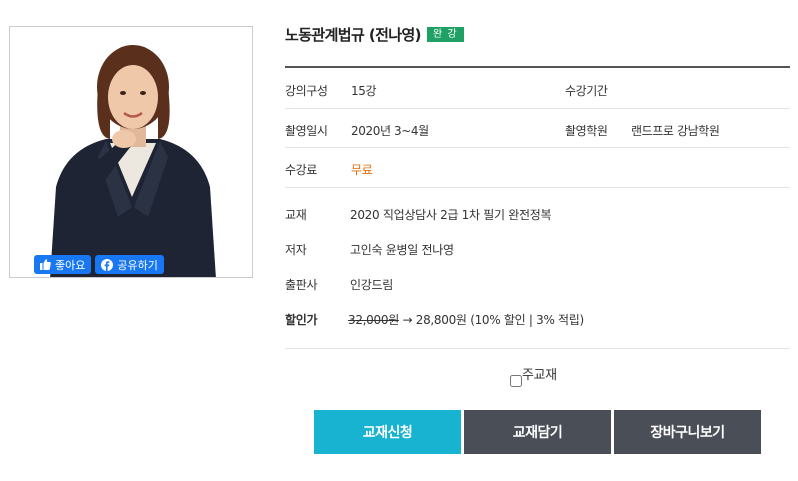  What do you see at coordinates (539, 375) in the screenshot?
I see `main-textbook-label: 주교재` at bounding box center [539, 375].